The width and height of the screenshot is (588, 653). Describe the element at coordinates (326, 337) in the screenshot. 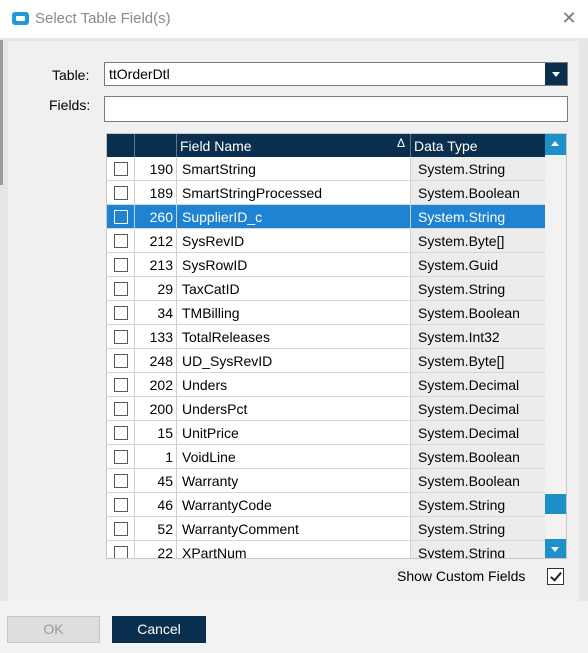

I see `table-row: 133 TotalReleases System.Int32` at that location.